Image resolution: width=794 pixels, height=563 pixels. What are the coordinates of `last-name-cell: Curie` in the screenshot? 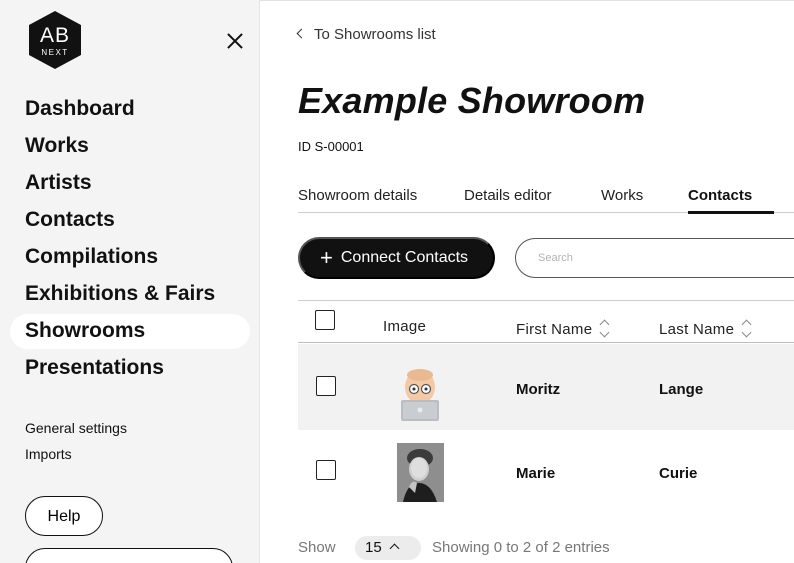 It's located at (678, 473).